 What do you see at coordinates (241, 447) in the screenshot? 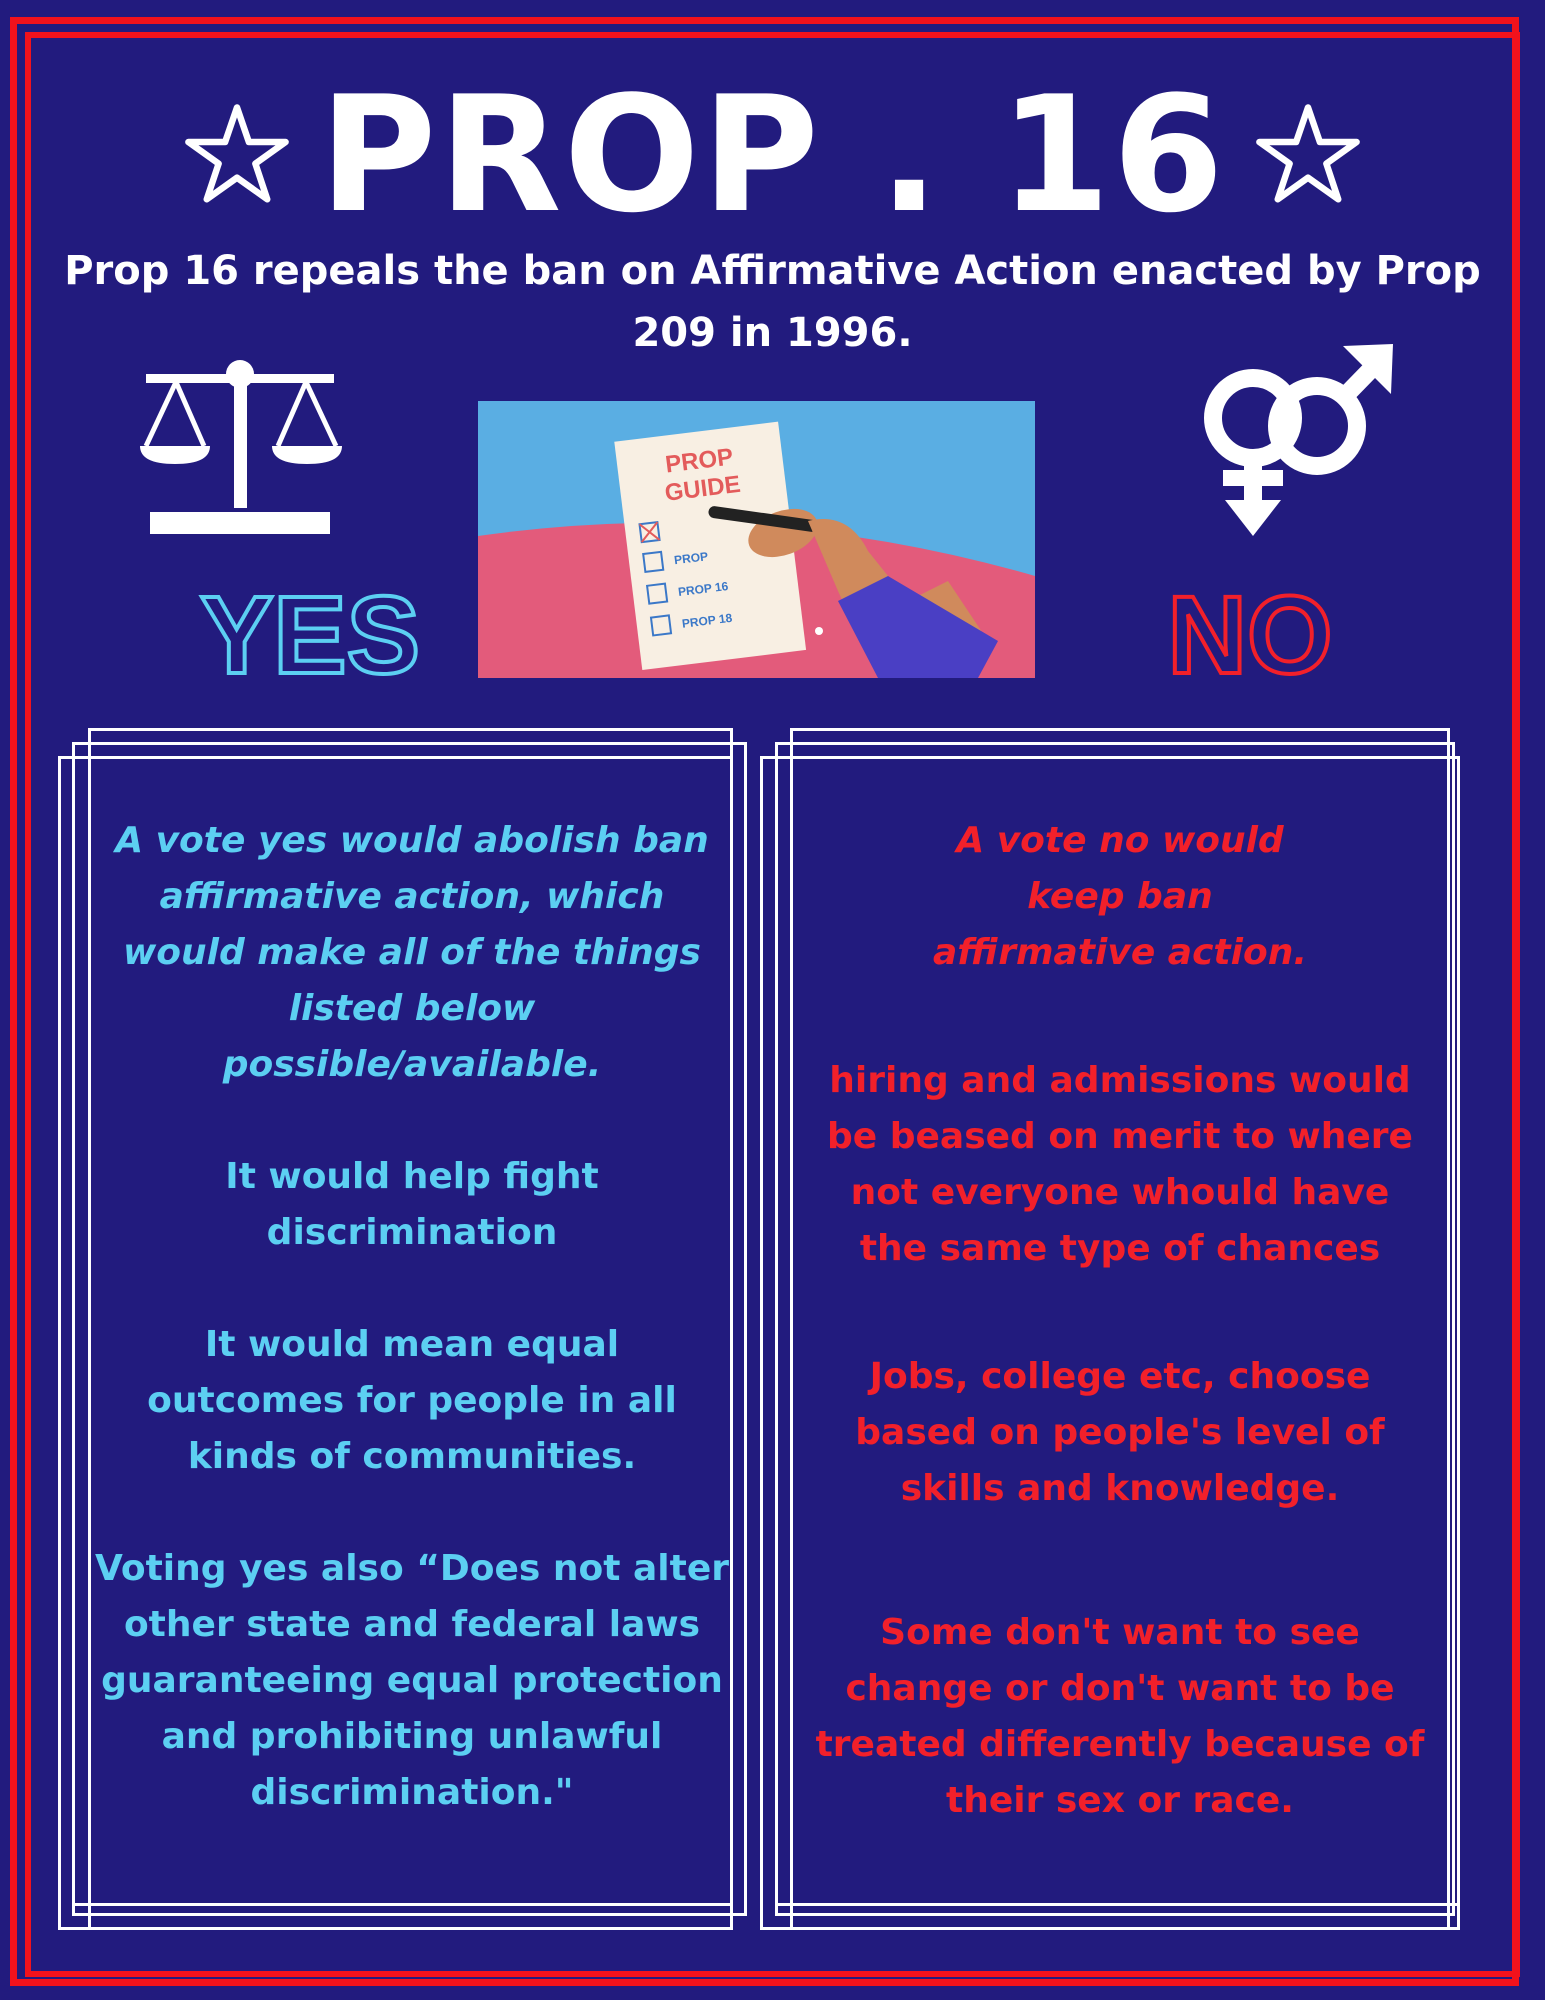
I see `scales-of-justice-icon` at bounding box center [241, 447].